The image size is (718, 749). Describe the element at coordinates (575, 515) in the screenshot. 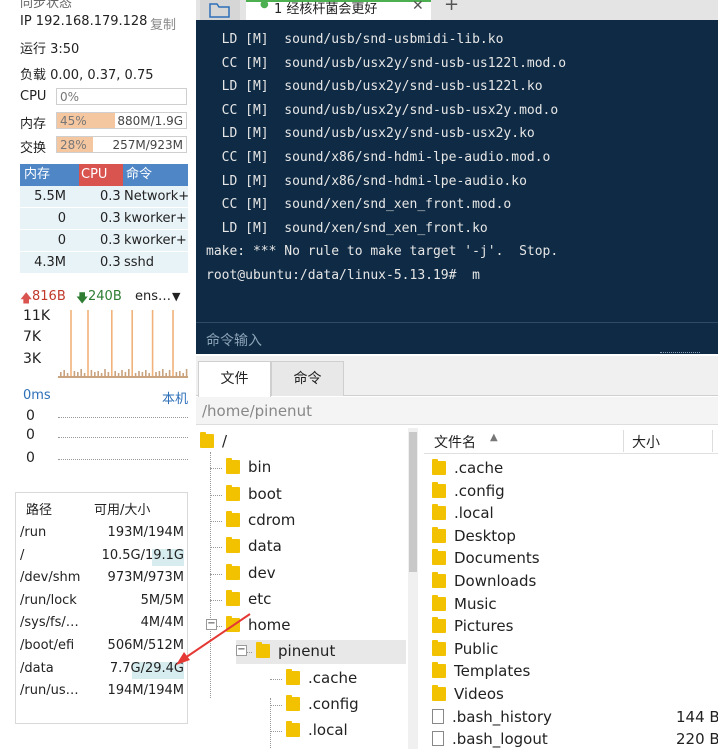

I see `file-list-item: .local` at that location.